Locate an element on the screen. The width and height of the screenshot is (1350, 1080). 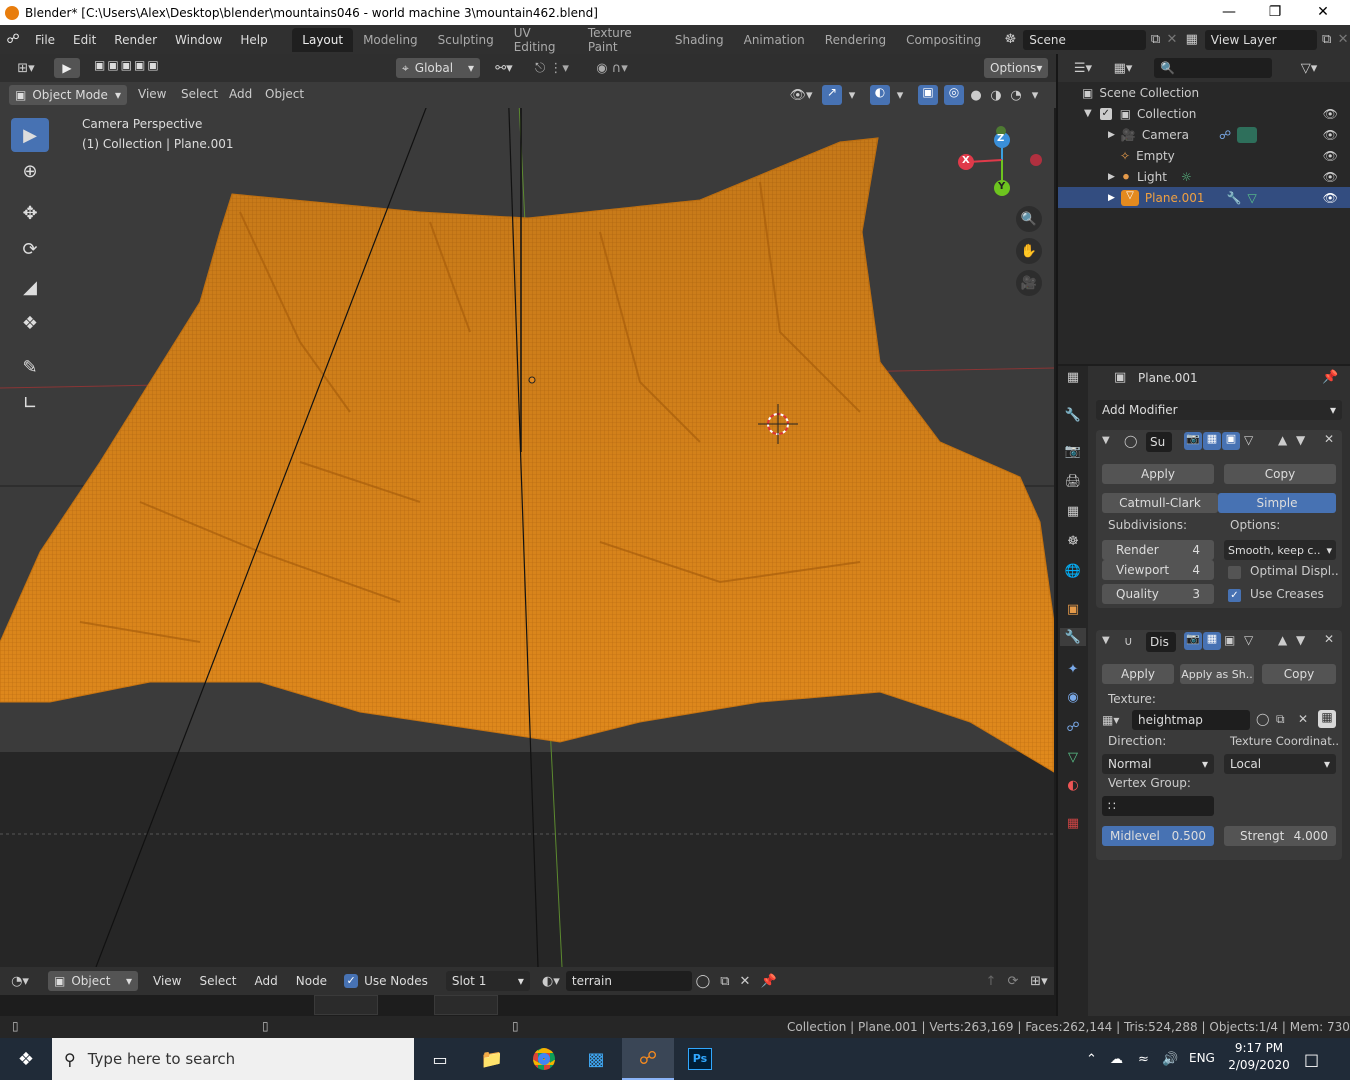
pin-icon: 📌 is located at coordinates (1330, 377).